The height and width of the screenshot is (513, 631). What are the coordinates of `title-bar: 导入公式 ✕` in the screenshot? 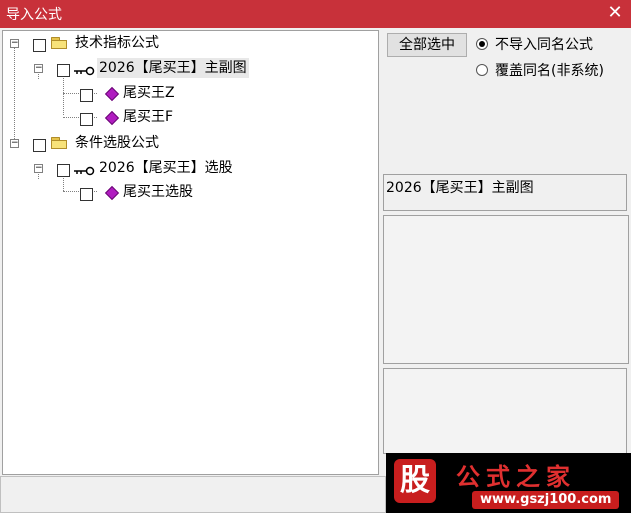 It's located at (315, 14).